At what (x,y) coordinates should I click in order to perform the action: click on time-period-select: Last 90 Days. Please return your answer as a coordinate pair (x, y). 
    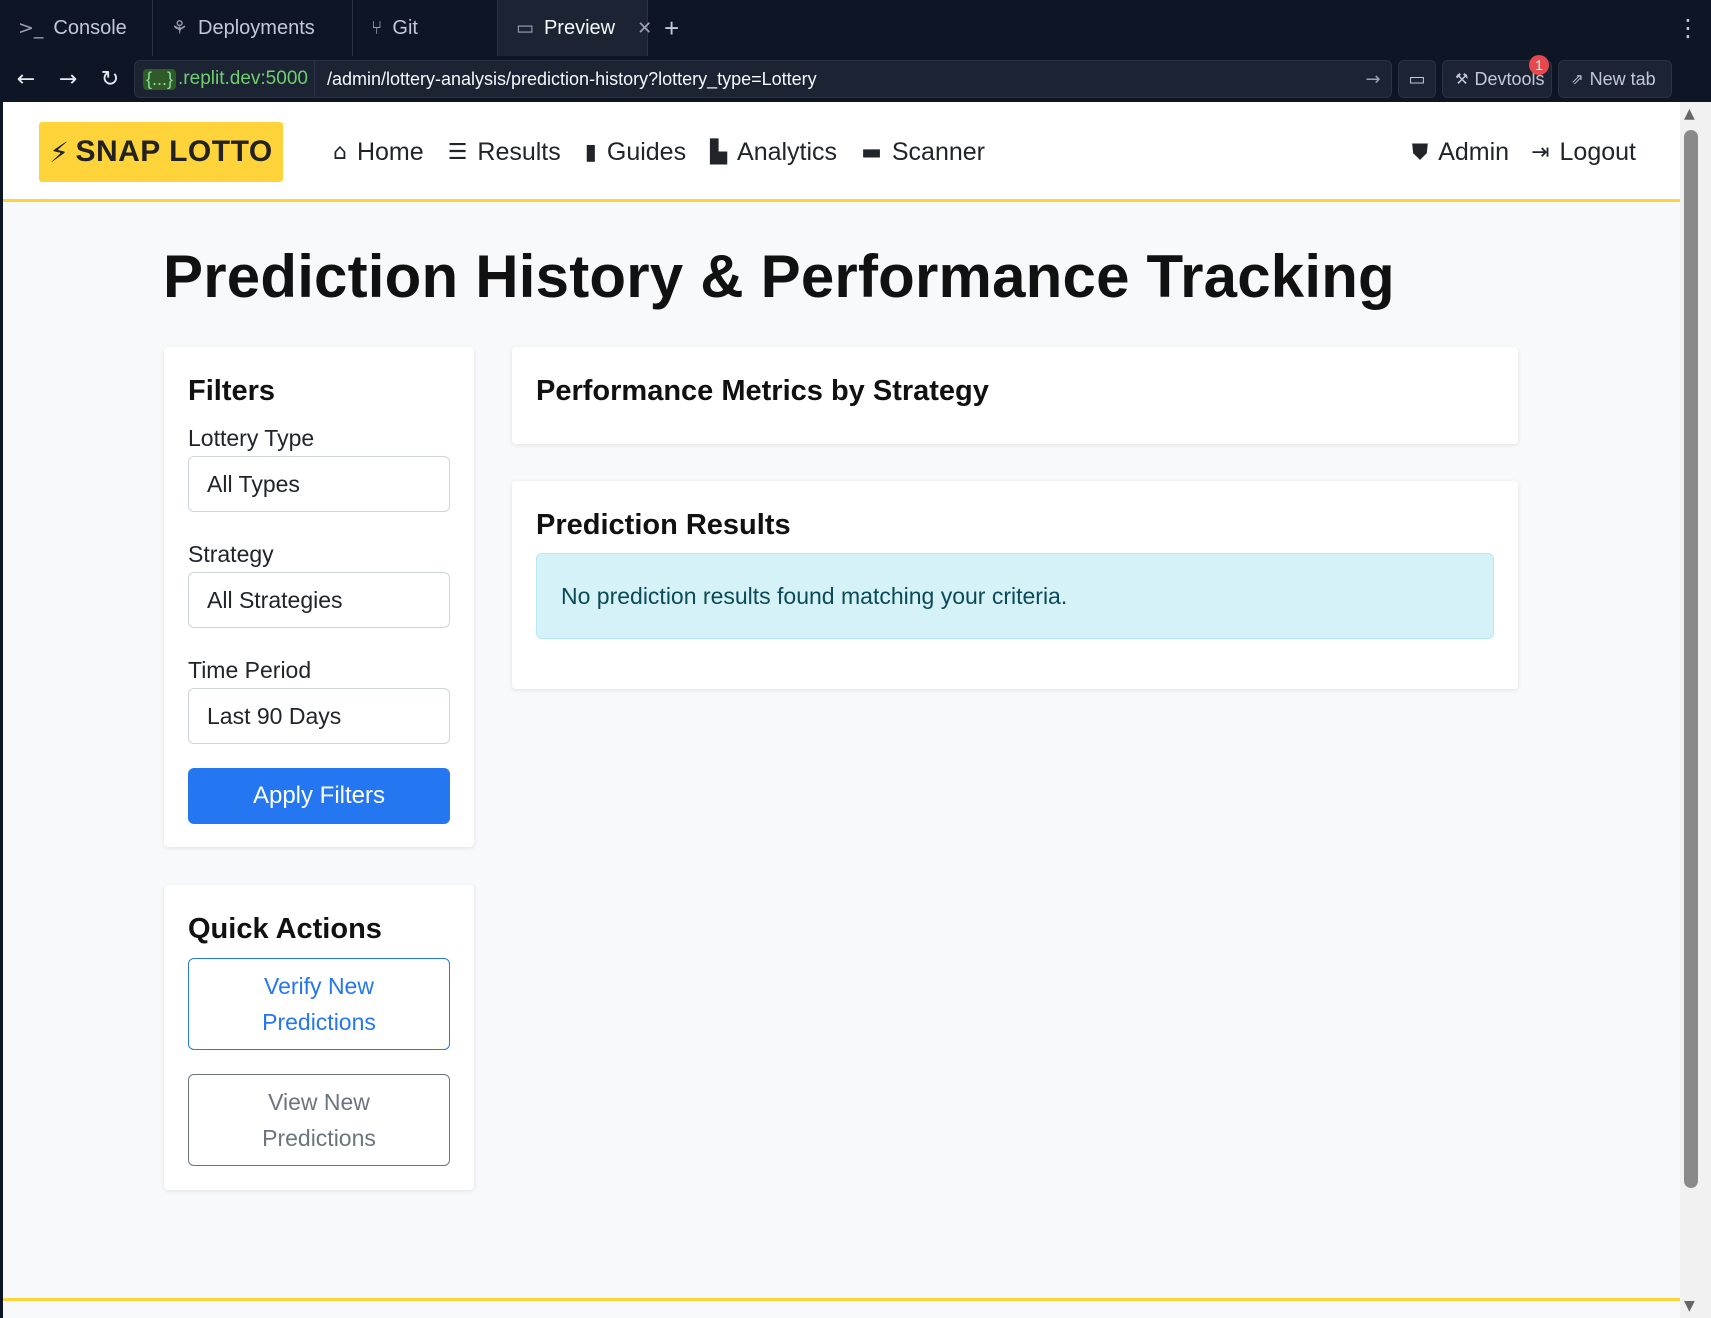
    Looking at the image, I should click on (319, 716).